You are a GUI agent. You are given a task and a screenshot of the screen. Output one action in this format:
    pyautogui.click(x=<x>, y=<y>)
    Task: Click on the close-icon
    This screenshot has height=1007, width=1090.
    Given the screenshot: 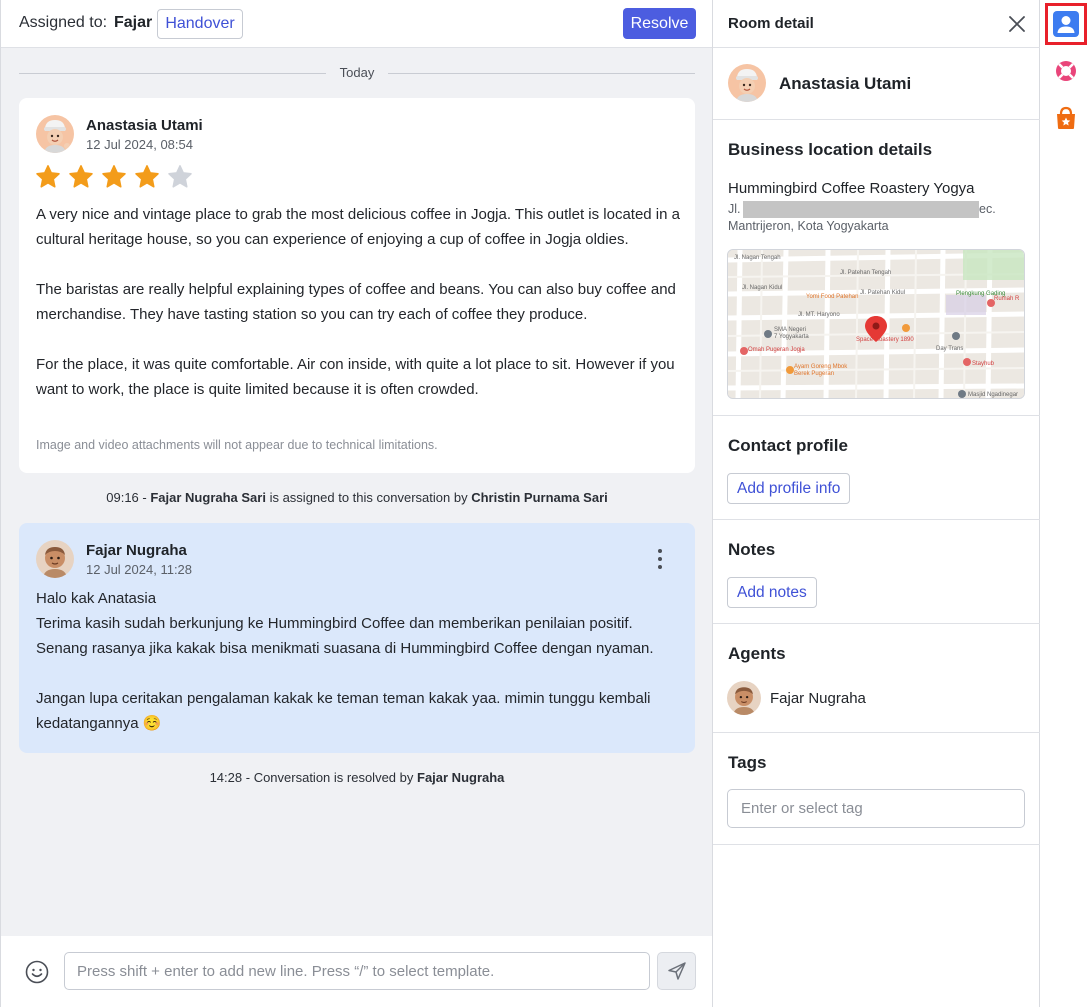 What is the action you would take?
    pyautogui.click(x=1017, y=24)
    